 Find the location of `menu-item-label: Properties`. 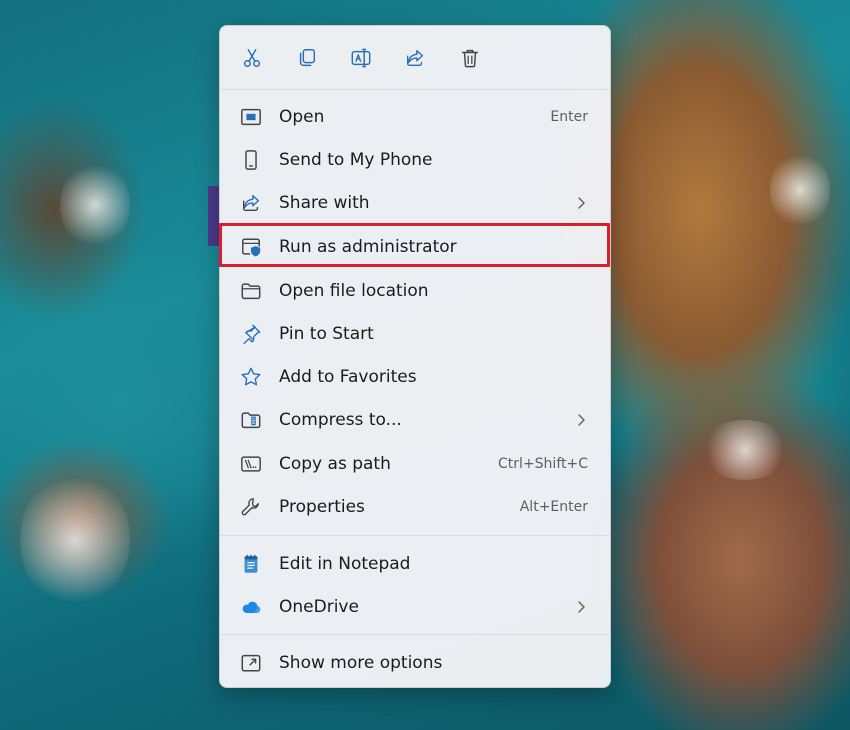

menu-item-label: Properties is located at coordinates (322, 507).